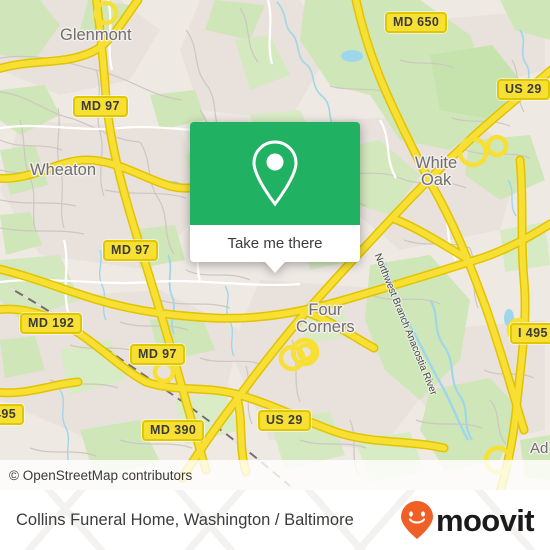 The width and height of the screenshot is (550, 550). What do you see at coordinates (523, 89) in the screenshot?
I see `shield-us-29-top: US 29` at bounding box center [523, 89].